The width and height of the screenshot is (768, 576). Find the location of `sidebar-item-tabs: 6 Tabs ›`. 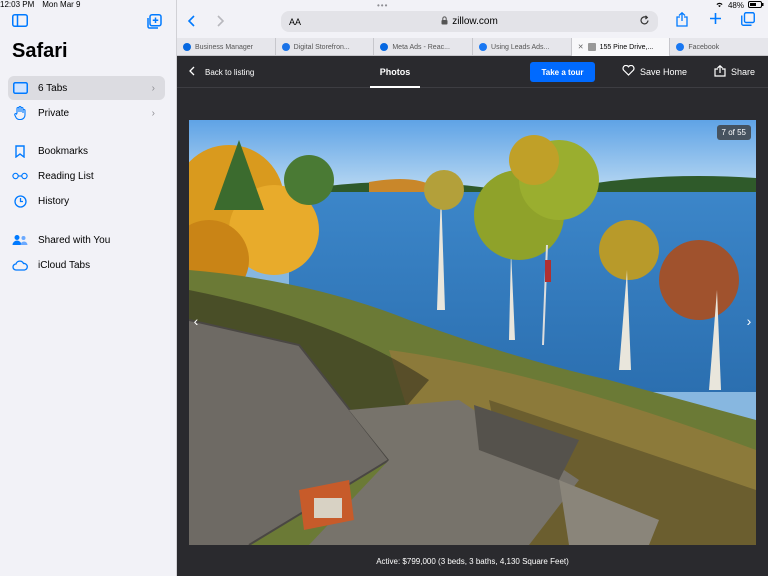

sidebar-item-tabs: 6 Tabs › is located at coordinates (86, 88).